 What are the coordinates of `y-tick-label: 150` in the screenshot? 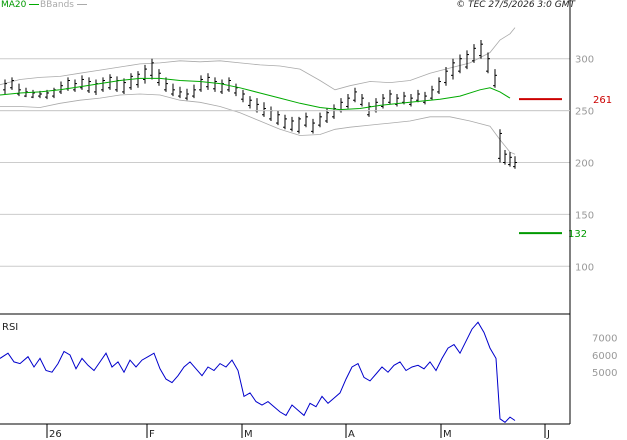 It's located at (584, 215).